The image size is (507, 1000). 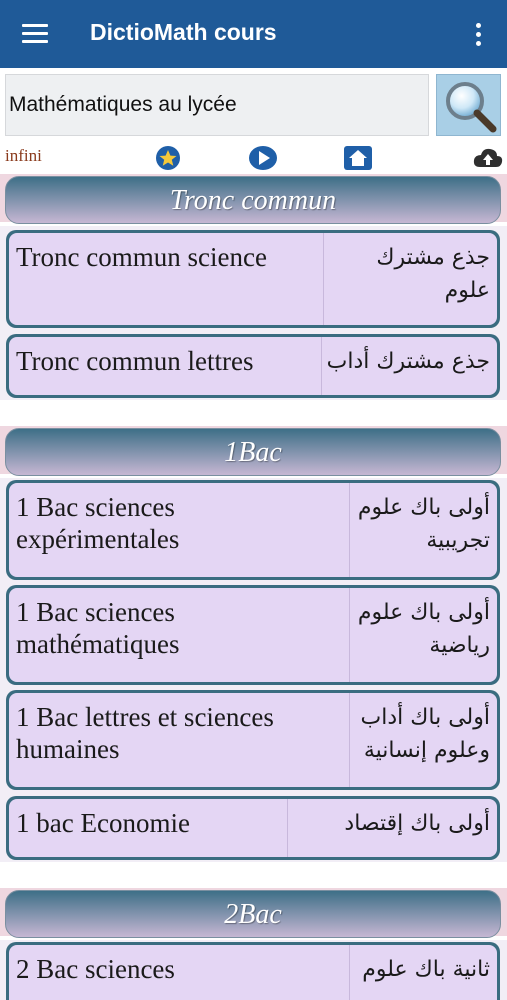 I want to click on hamburger-menu-icon, so click(x=35, y=34).